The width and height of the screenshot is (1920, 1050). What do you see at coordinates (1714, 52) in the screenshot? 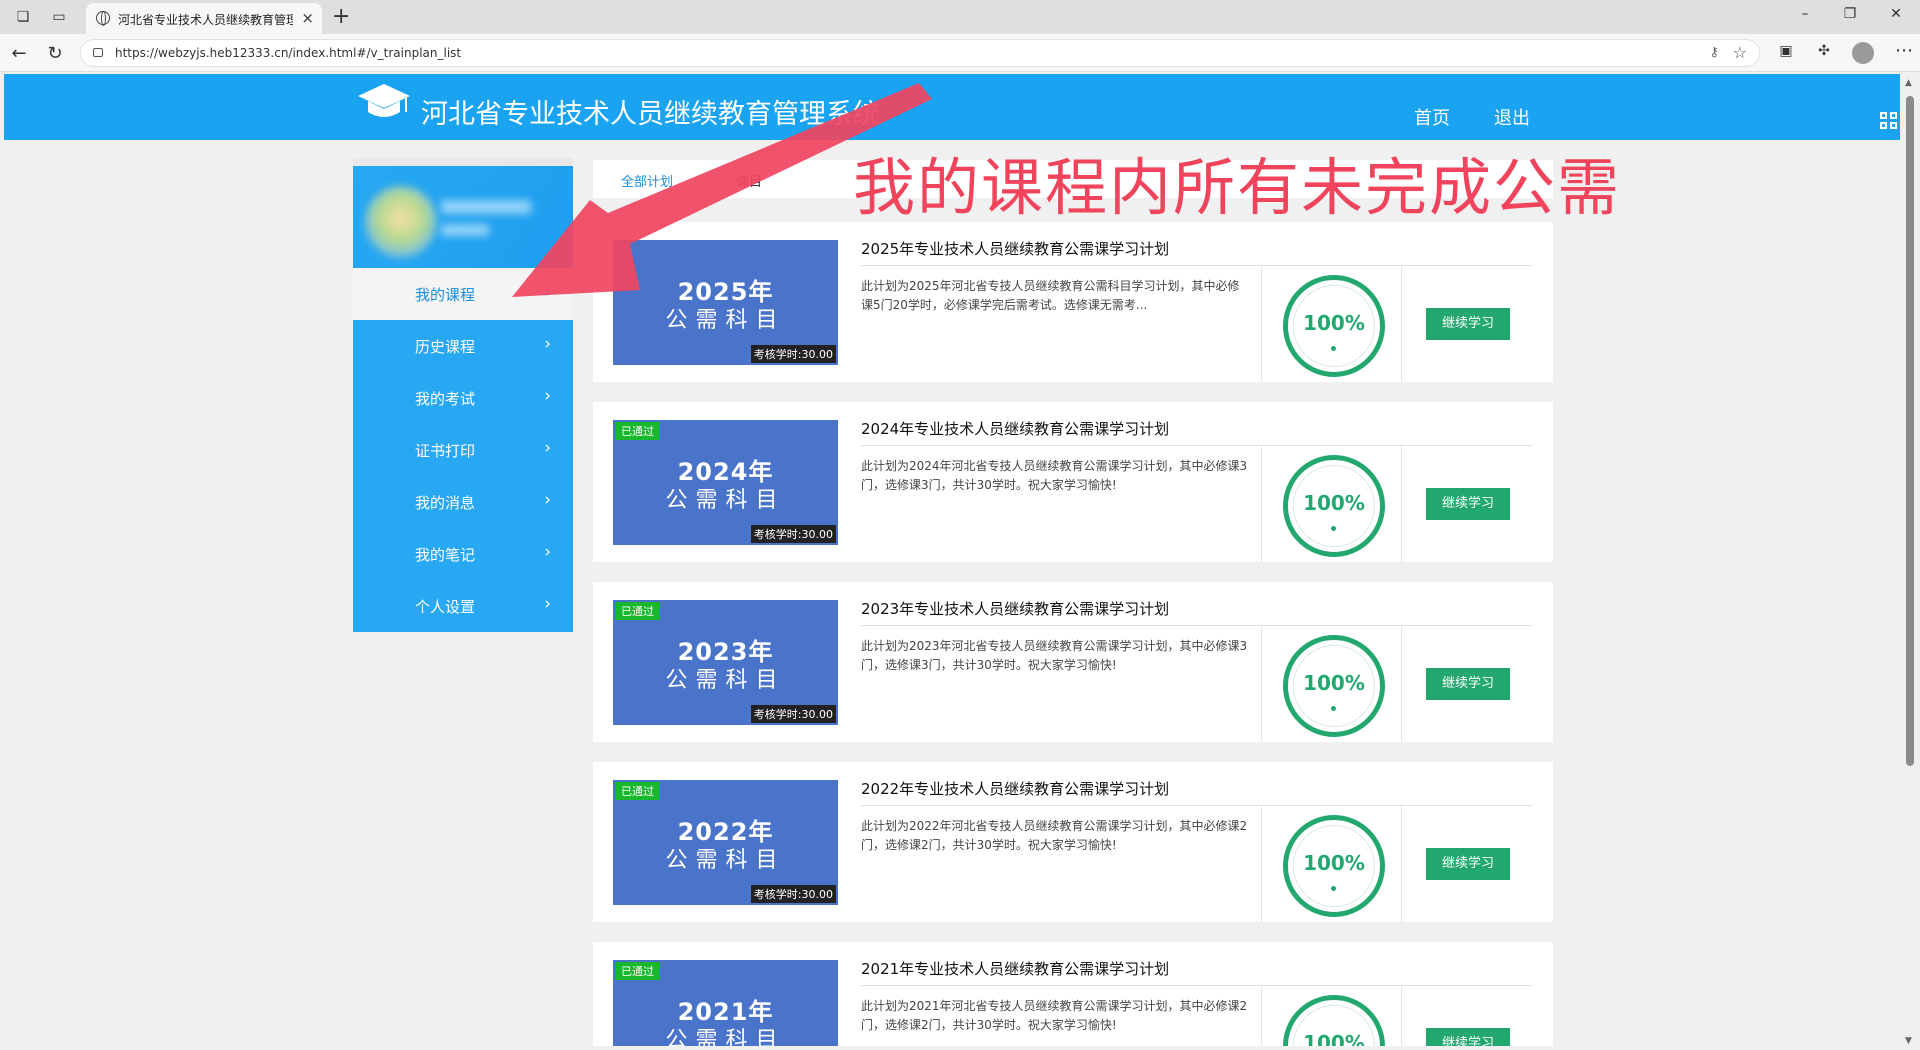
I see `key-icon: ⚷` at bounding box center [1714, 52].